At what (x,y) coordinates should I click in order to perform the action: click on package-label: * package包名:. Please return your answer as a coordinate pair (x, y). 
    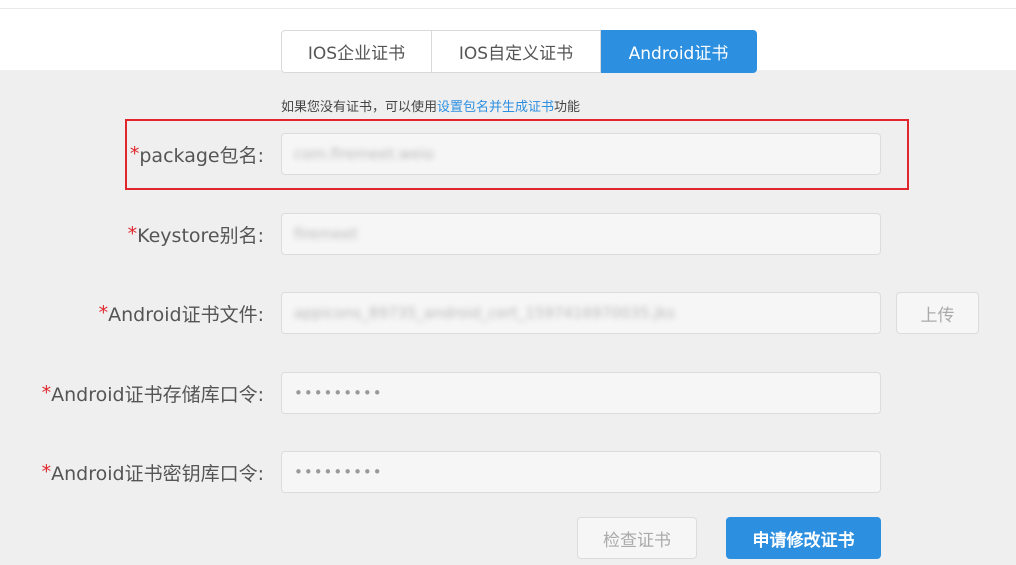
    Looking at the image, I should click on (197, 154).